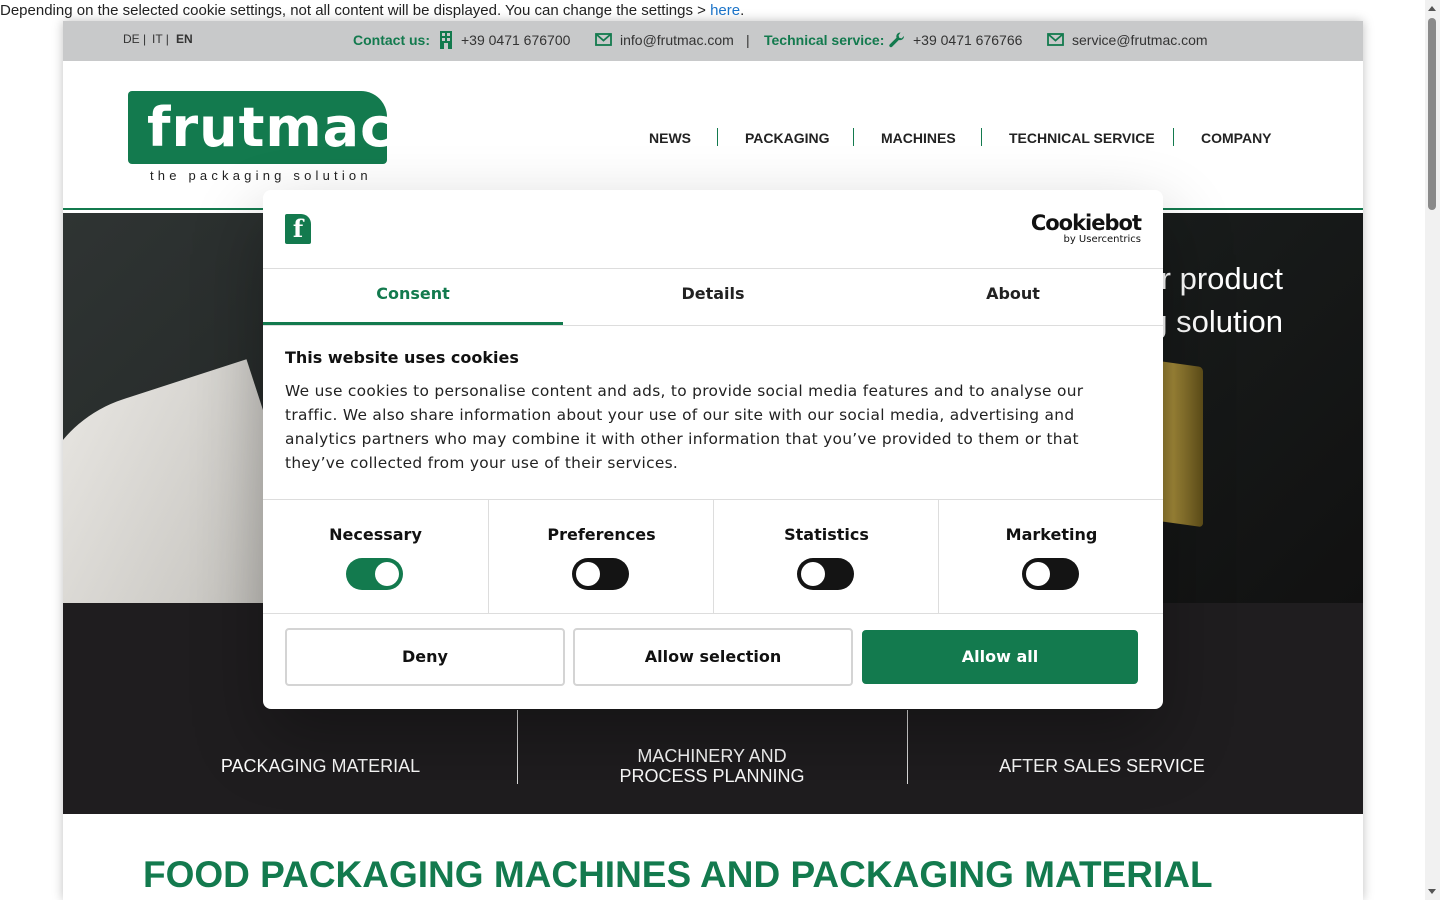  What do you see at coordinates (375, 534) in the screenshot?
I see `toggle-necessary-label: Necessary` at bounding box center [375, 534].